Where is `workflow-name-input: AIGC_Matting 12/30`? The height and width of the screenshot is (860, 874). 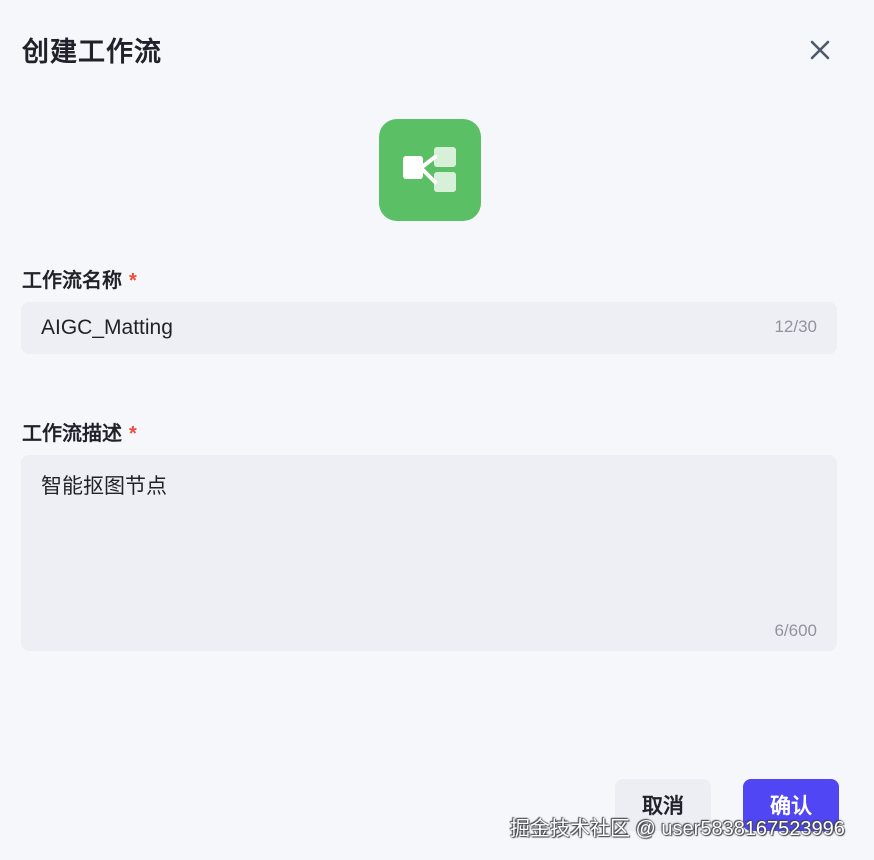 workflow-name-input: AIGC_Matting 12/30 is located at coordinates (429, 328).